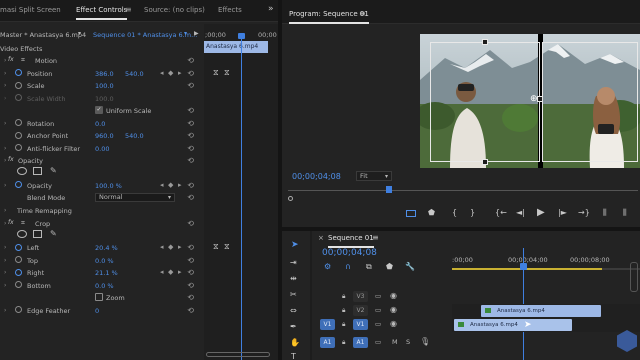  What do you see at coordinates (513, 325) in the screenshot?
I see `clip-v1: Anastasya 6.mp4` at bounding box center [513, 325].